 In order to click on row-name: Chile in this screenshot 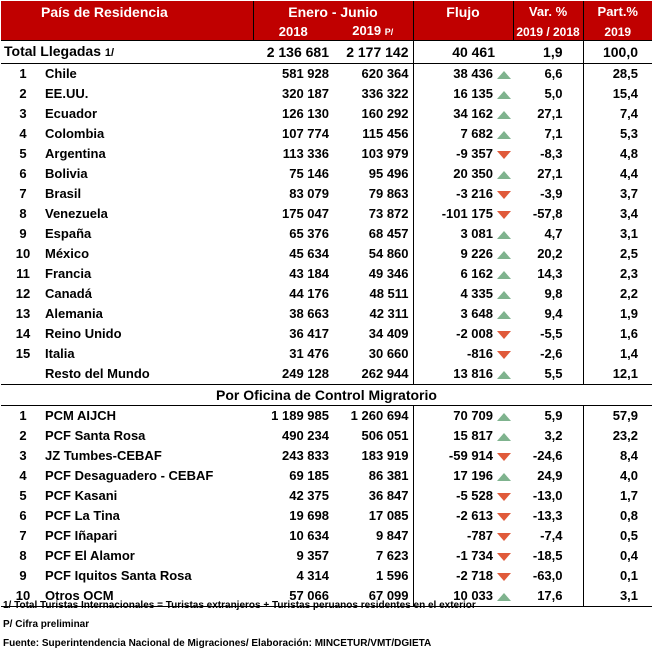, I will do `click(61, 73)`.